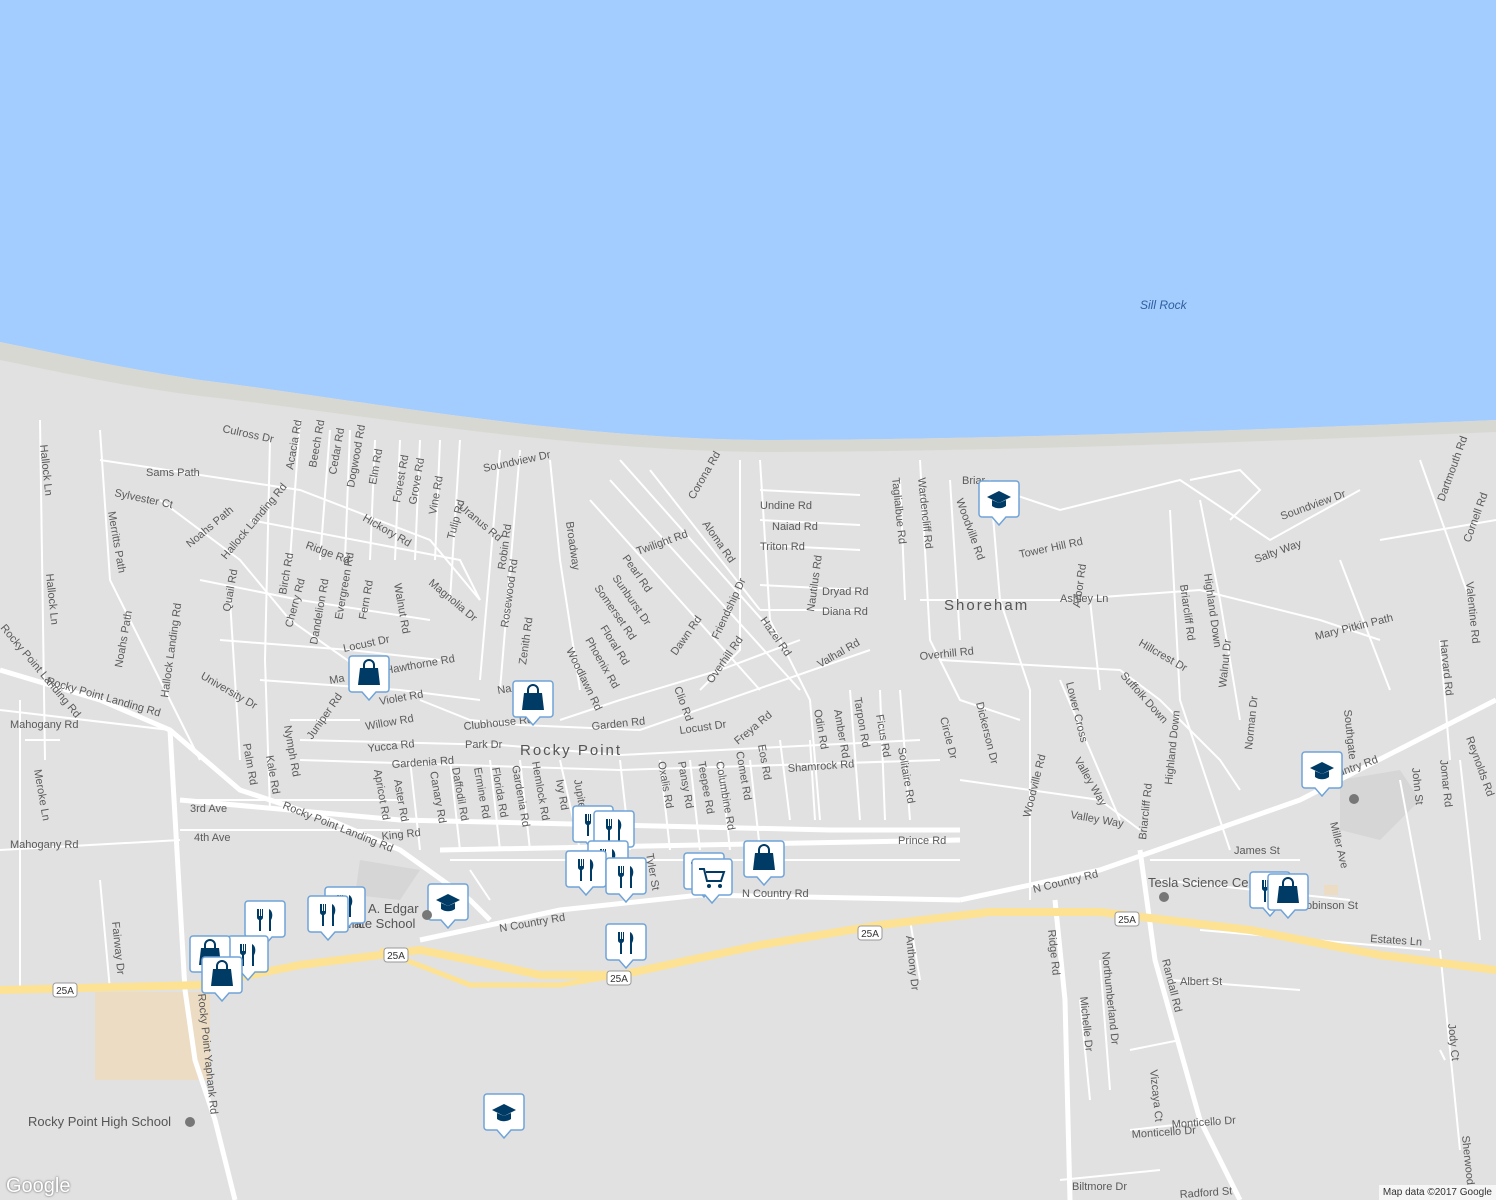  I want to click on poi-label-high-school: Rocky Point High School, so click(99, 1121).